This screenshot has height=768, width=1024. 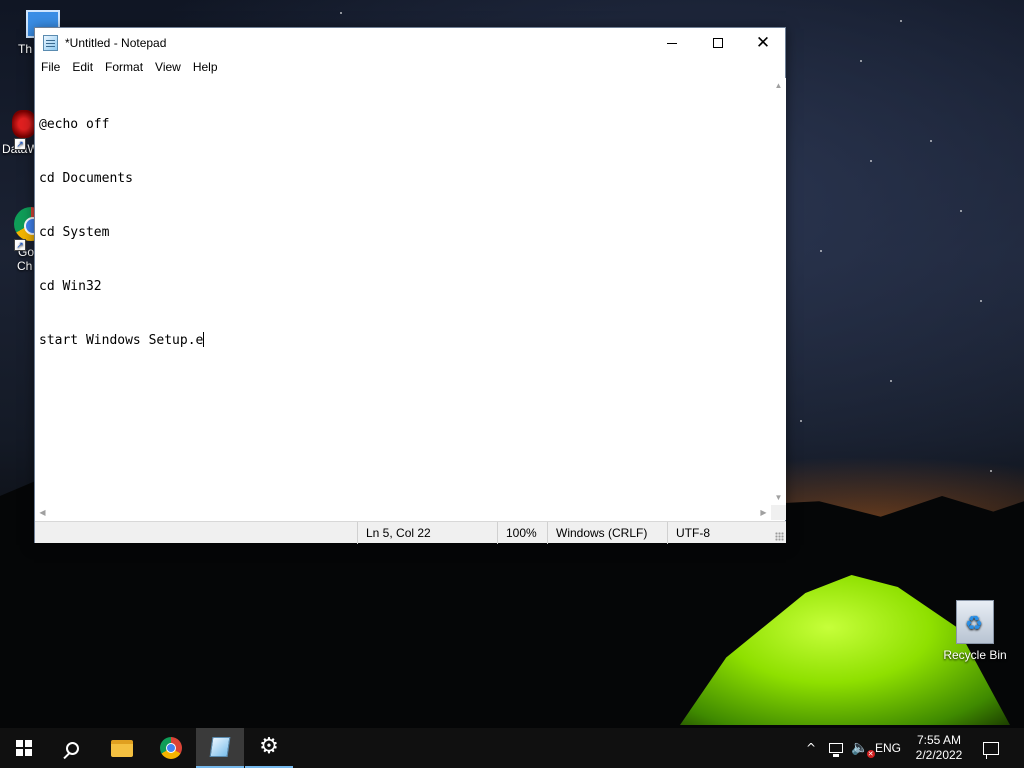 I want to click on editor-line-text: start Windows Setup.e, so click(x=121, y=340).